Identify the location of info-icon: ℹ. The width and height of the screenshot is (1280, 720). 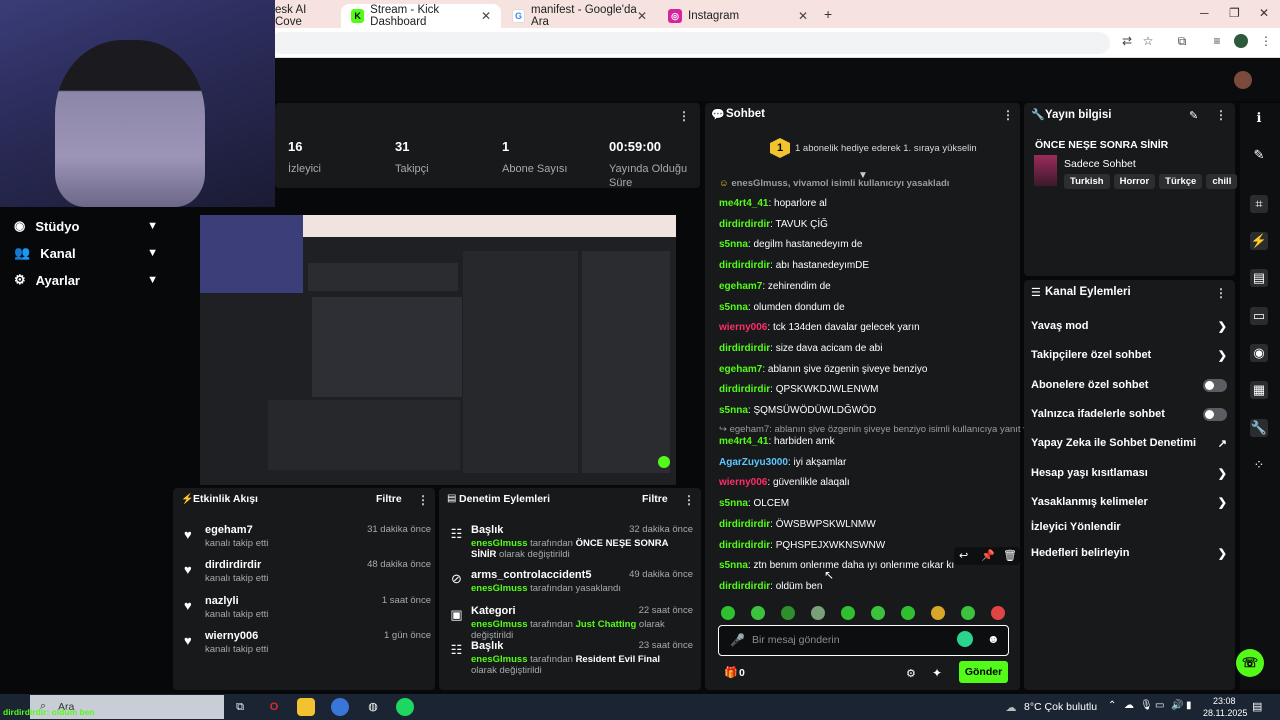
(1259, 118).